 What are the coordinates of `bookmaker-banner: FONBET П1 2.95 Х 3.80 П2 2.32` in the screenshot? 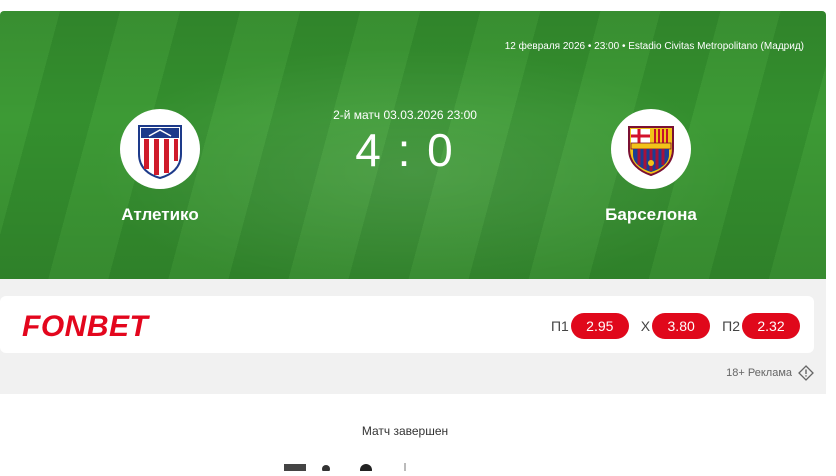 It's located at (407, 324).